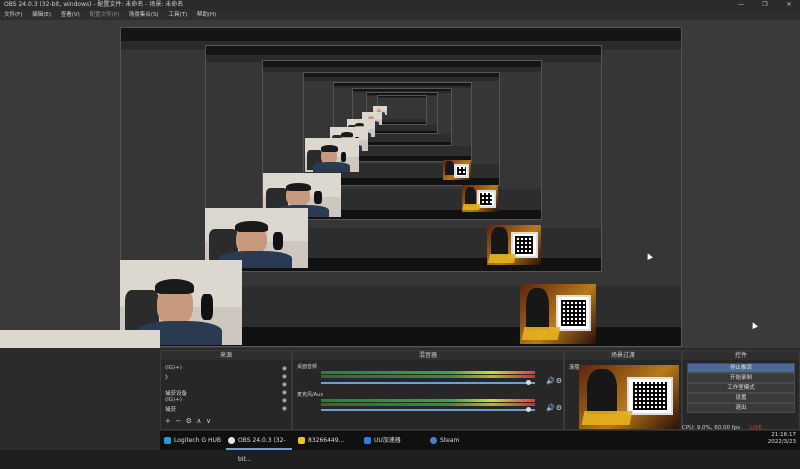 The height and width of the screenshot is (469, 800). Describe the element at coordinates (783, 435) in the screenshot. I see `clock-time: 21:16:17` at that location.